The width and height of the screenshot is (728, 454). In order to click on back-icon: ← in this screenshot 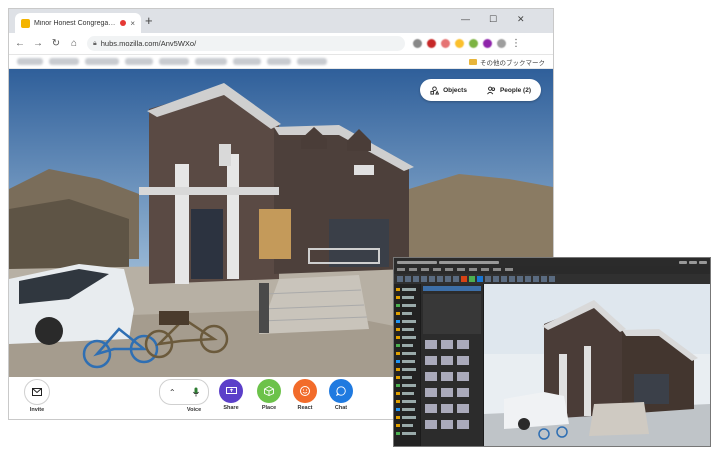, I will do `click(20, 43)`.